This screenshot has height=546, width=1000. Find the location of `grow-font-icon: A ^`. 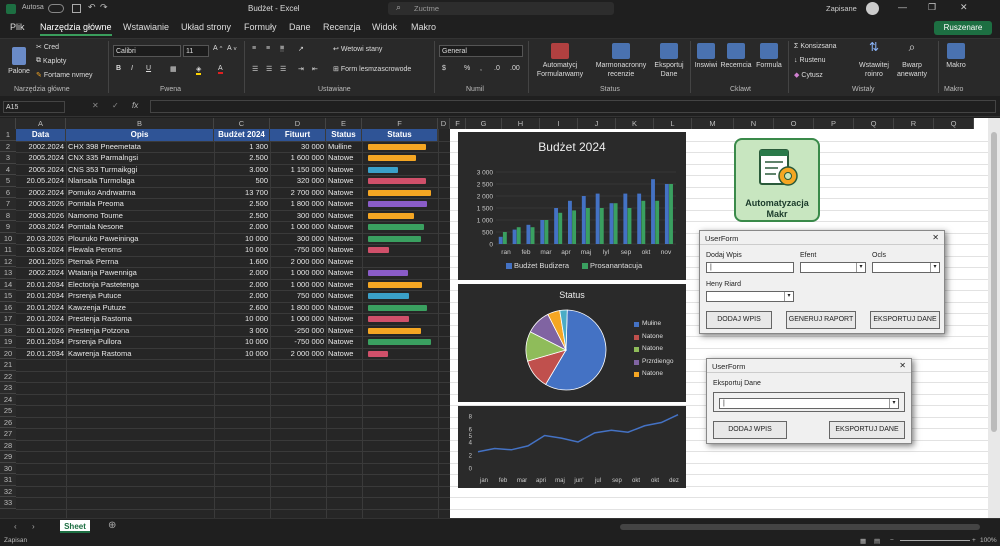

grow-font-icon: A ^ is located at coordinates (217, 48).